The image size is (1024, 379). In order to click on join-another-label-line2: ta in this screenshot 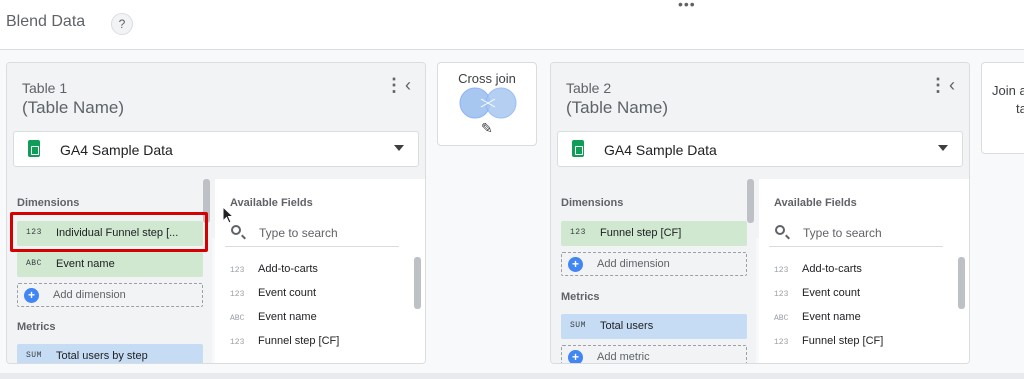, I will do `click(1020, 108)`.